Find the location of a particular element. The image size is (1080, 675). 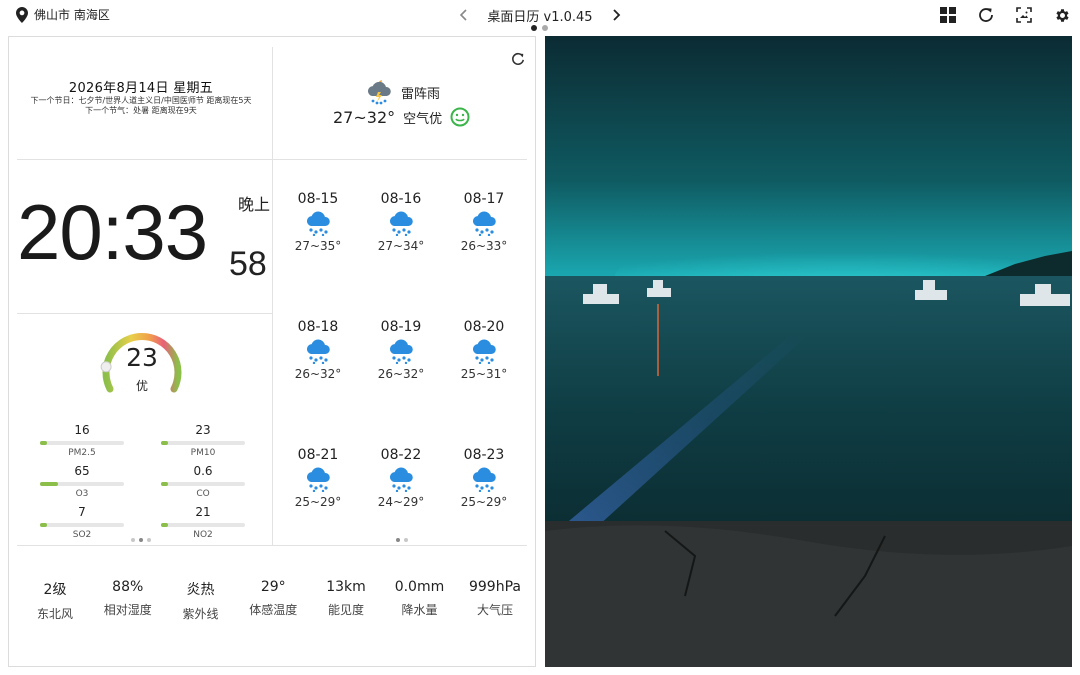

pollutant-value: 23 is located at coordinates (203, 430).